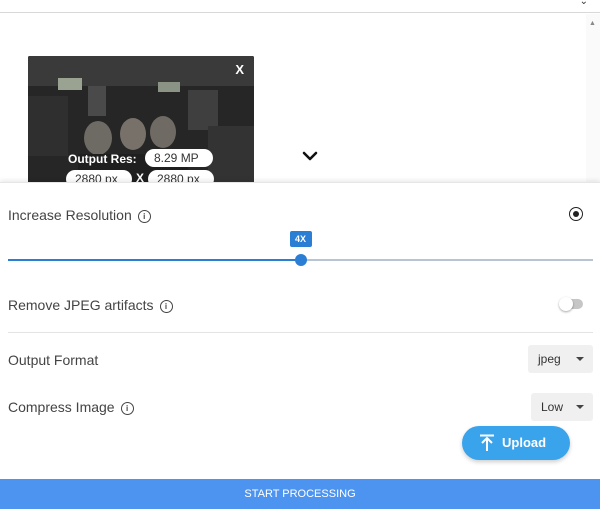  I want to click on increase-resolution-row: Increase Resolution i, so click(79, 215).